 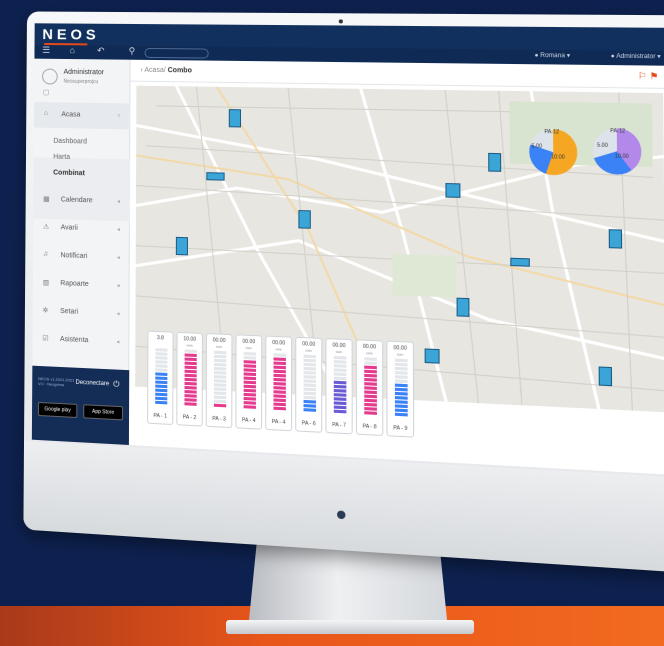 I want to click on language-label: Romana, so click(x=552, y=56).